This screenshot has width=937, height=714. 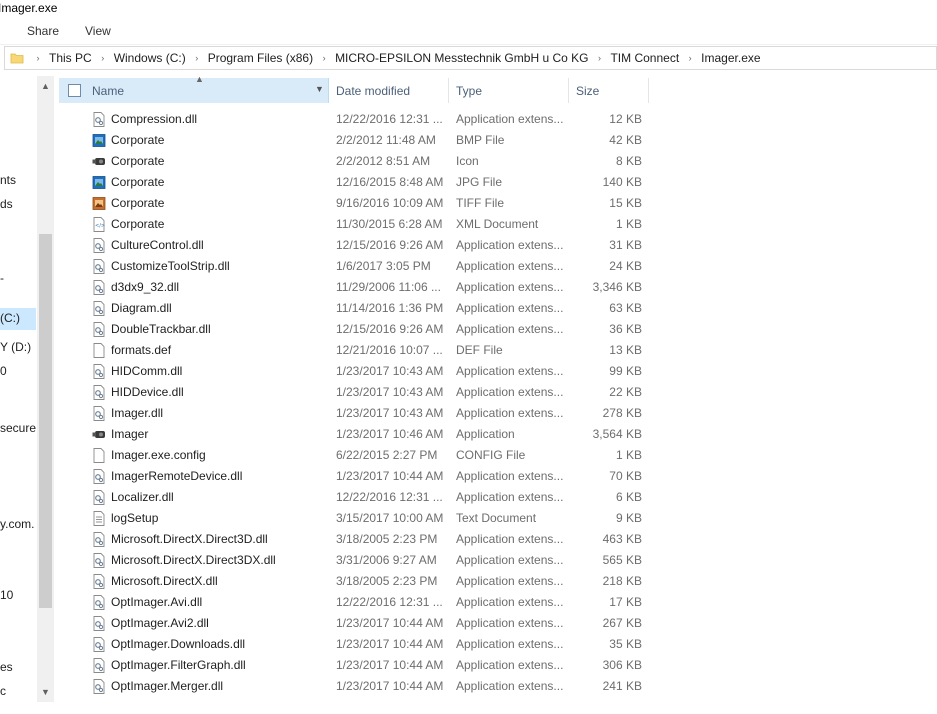 I want to click on file-size: 12 KB, so click(x=625, y=119).